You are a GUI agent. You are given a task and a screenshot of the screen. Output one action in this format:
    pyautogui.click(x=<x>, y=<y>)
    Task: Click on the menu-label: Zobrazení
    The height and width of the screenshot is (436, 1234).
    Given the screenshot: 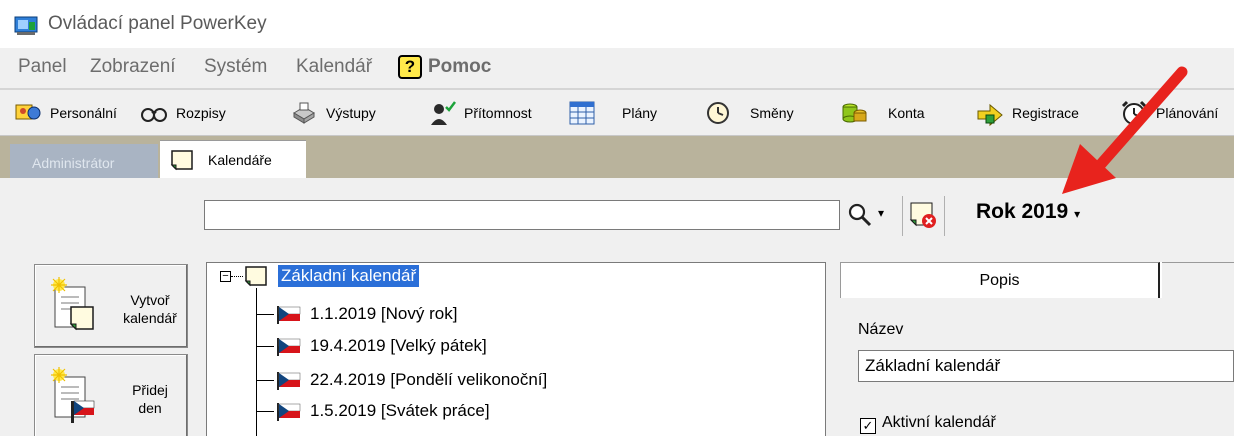 What is the action you would take?
    pyautogui.click(x=133, y=66)
    